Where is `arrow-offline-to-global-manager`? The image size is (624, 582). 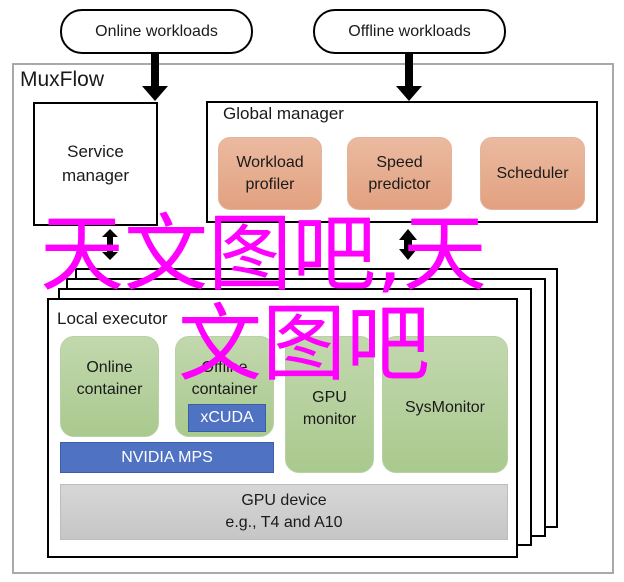 arrow-offline-to-global-manager is located at coordinates (409, 77).